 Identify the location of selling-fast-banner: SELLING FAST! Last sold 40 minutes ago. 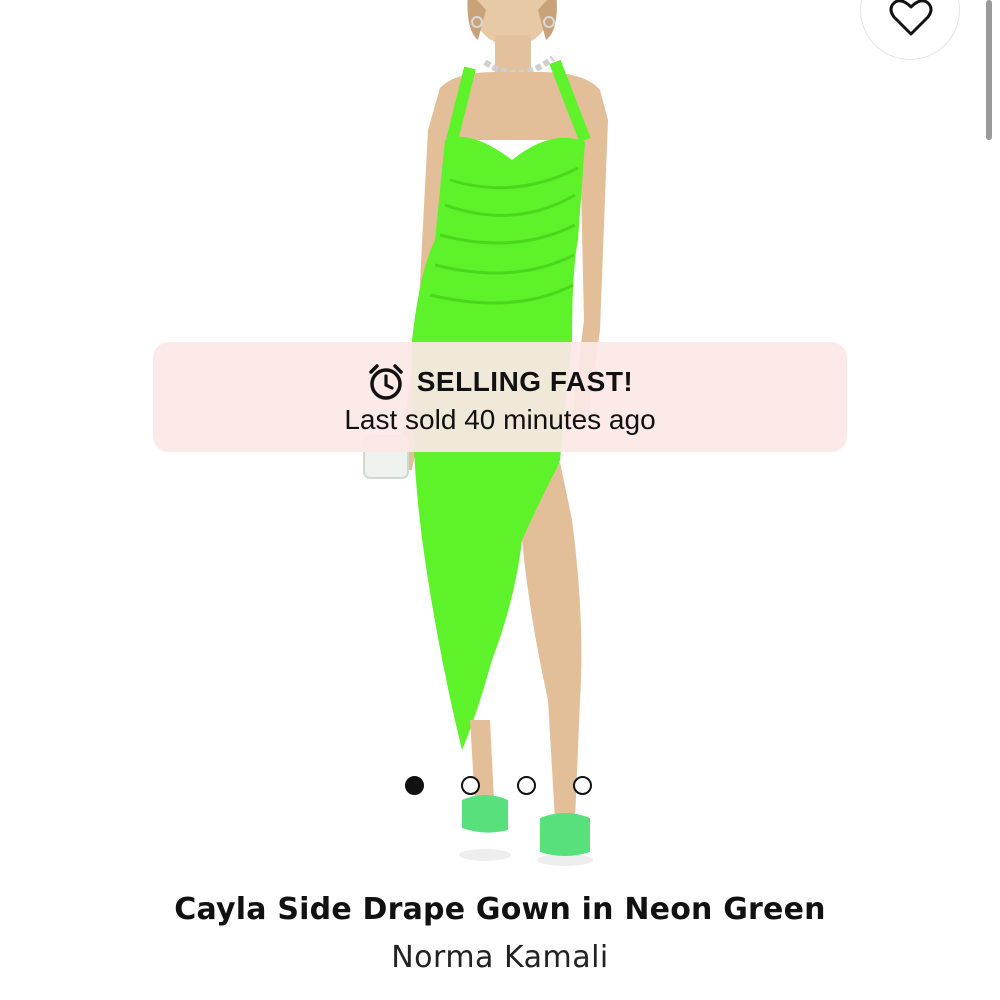
(500, 397).